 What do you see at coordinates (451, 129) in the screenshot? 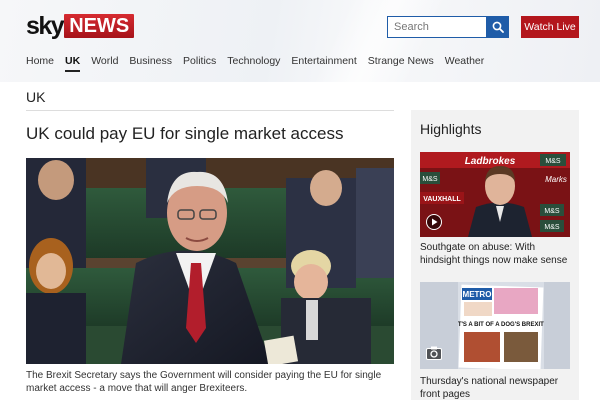
I see `highlights-title: Highlights` at bounding box center [451, 129].